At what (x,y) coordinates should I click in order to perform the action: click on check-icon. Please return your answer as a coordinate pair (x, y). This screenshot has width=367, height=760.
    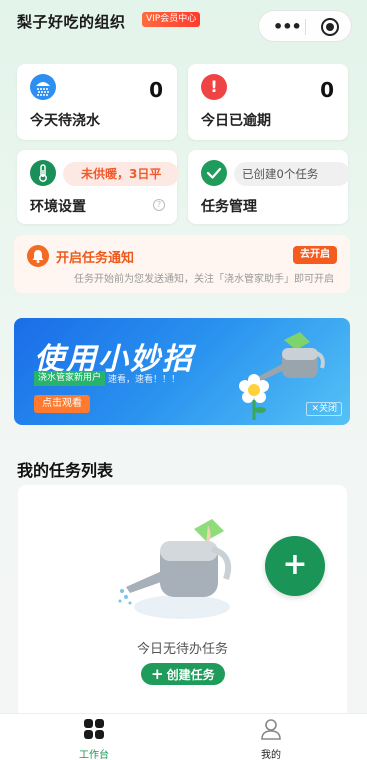
    Looking at the image, I should click on (214, 173).